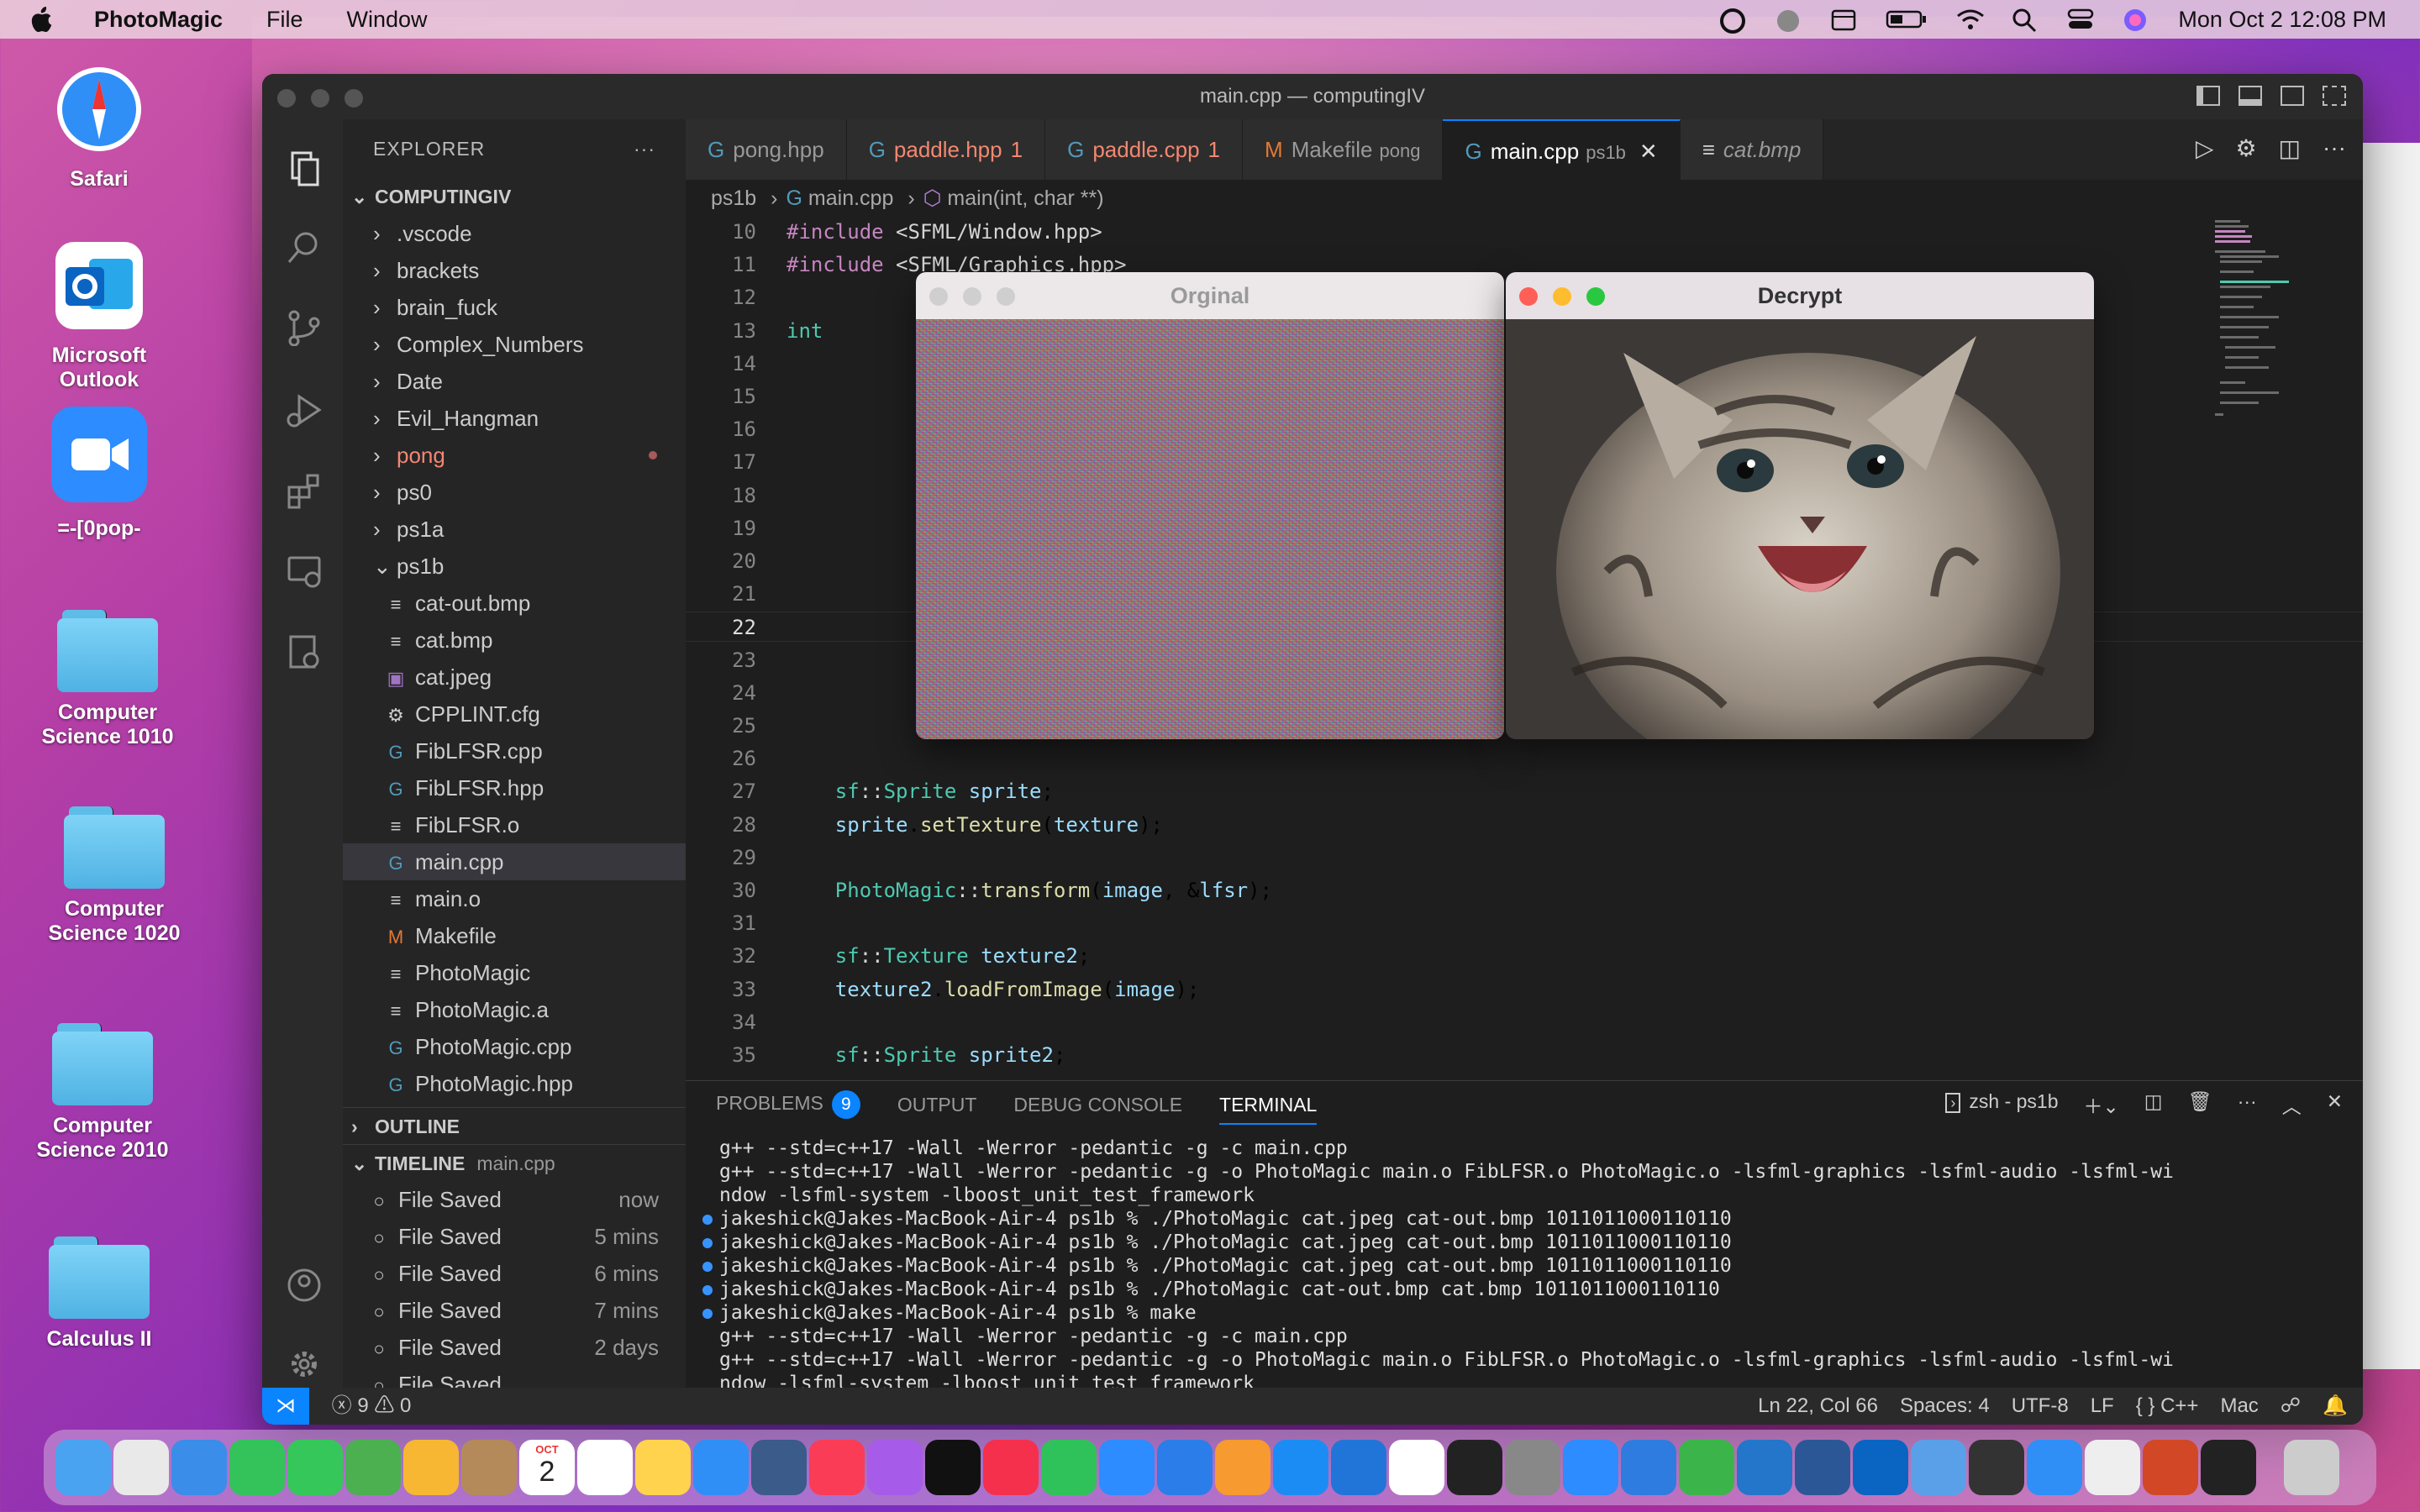 This screenshot has width=2420, height=1512. What do you see at coordinates (304, 168) in the screenshot?
I see `explorer-icon` at bounding box center [304, 168].